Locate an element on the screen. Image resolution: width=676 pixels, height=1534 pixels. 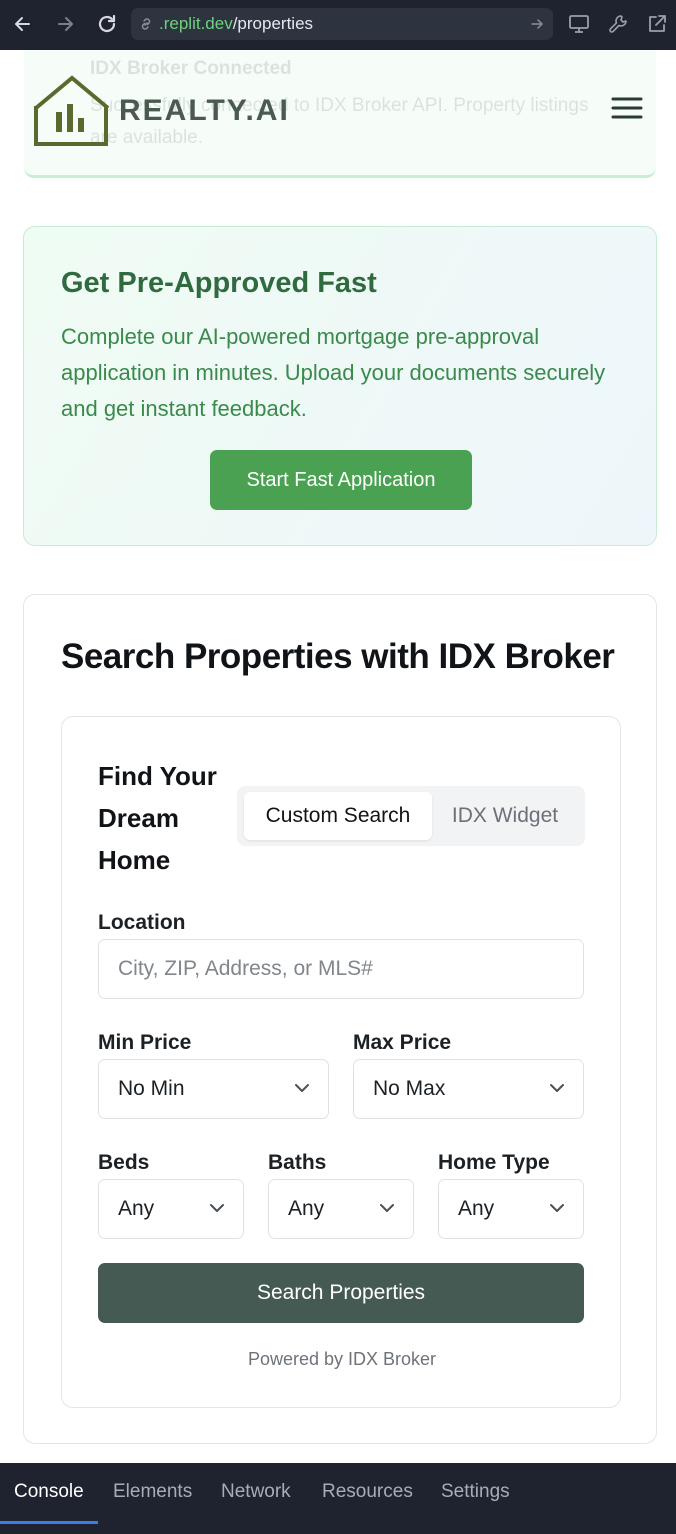
arrow-right-icon is located at coordinates (65, 24).